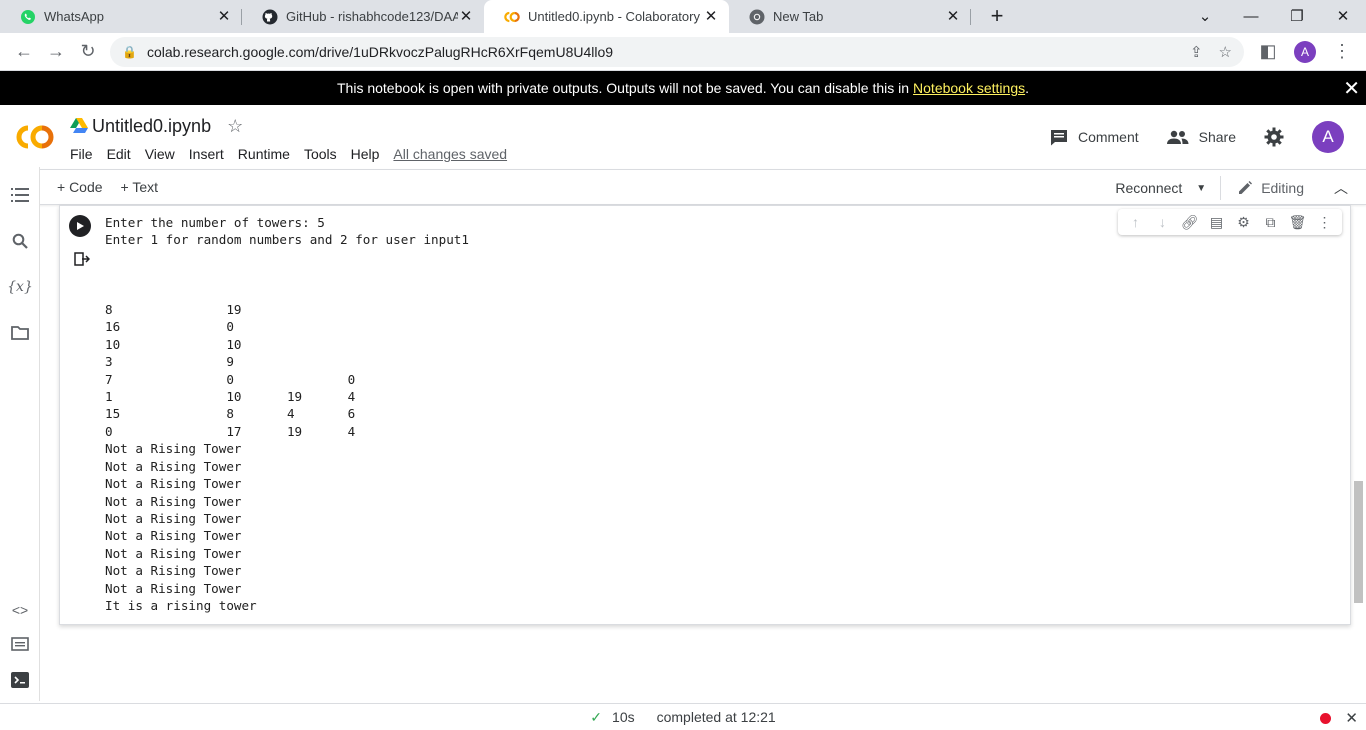 Image resolution: width=1366 pixels, height=730 pixels. Describe the element at coordinates (850, 16) in the screenshot. I see `tab-new-tab: New Tab ✕` at that location.